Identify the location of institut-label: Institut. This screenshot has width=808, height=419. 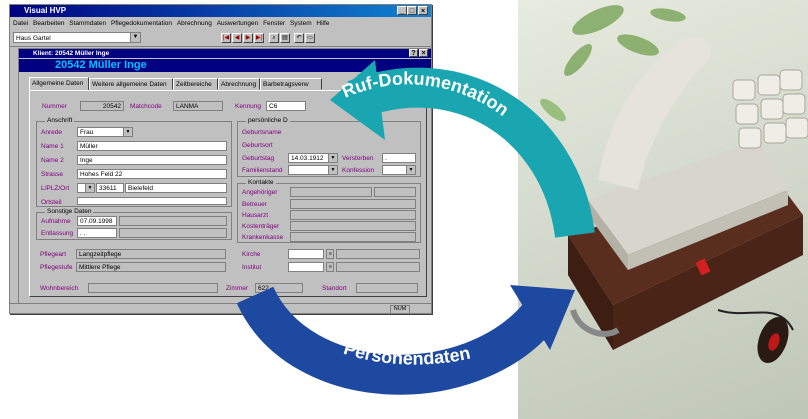
(252, 267).